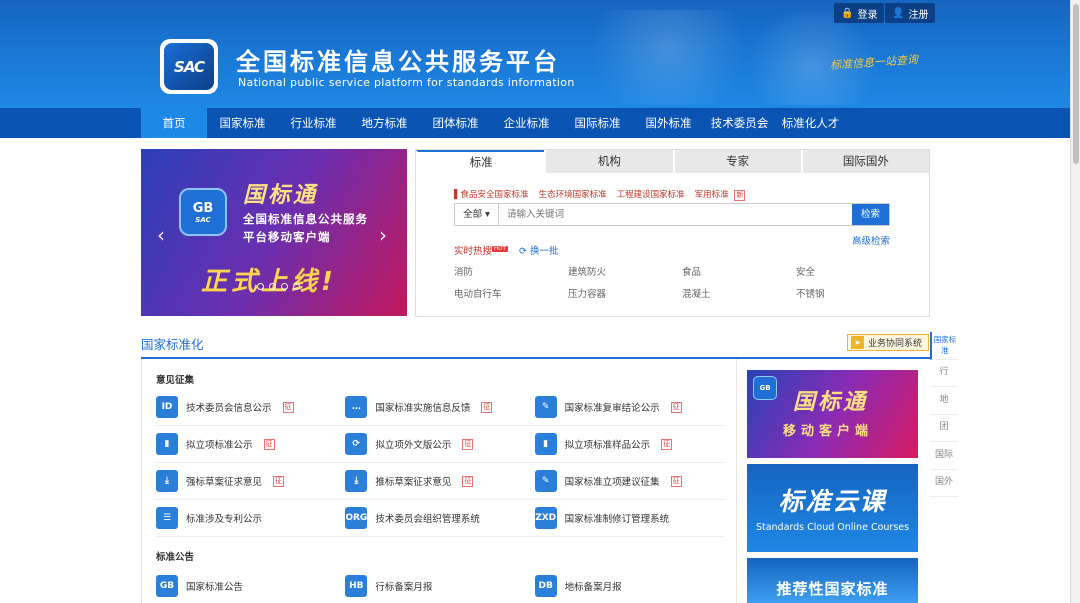  What do you see at coordinates (278, 286) in the screenshot?
I see `carousel-dots` at bounding box center [278, 286].